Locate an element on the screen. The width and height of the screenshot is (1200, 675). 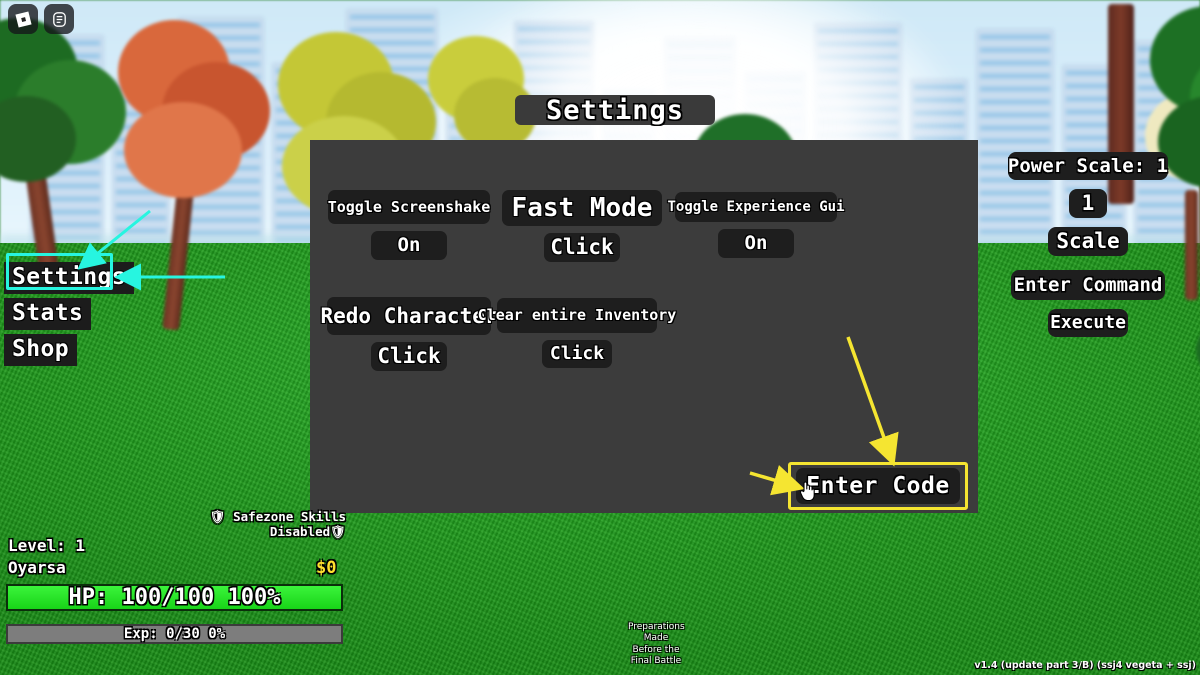
fast-mode-label: Fast Mode is located at coordinates (582, 208).